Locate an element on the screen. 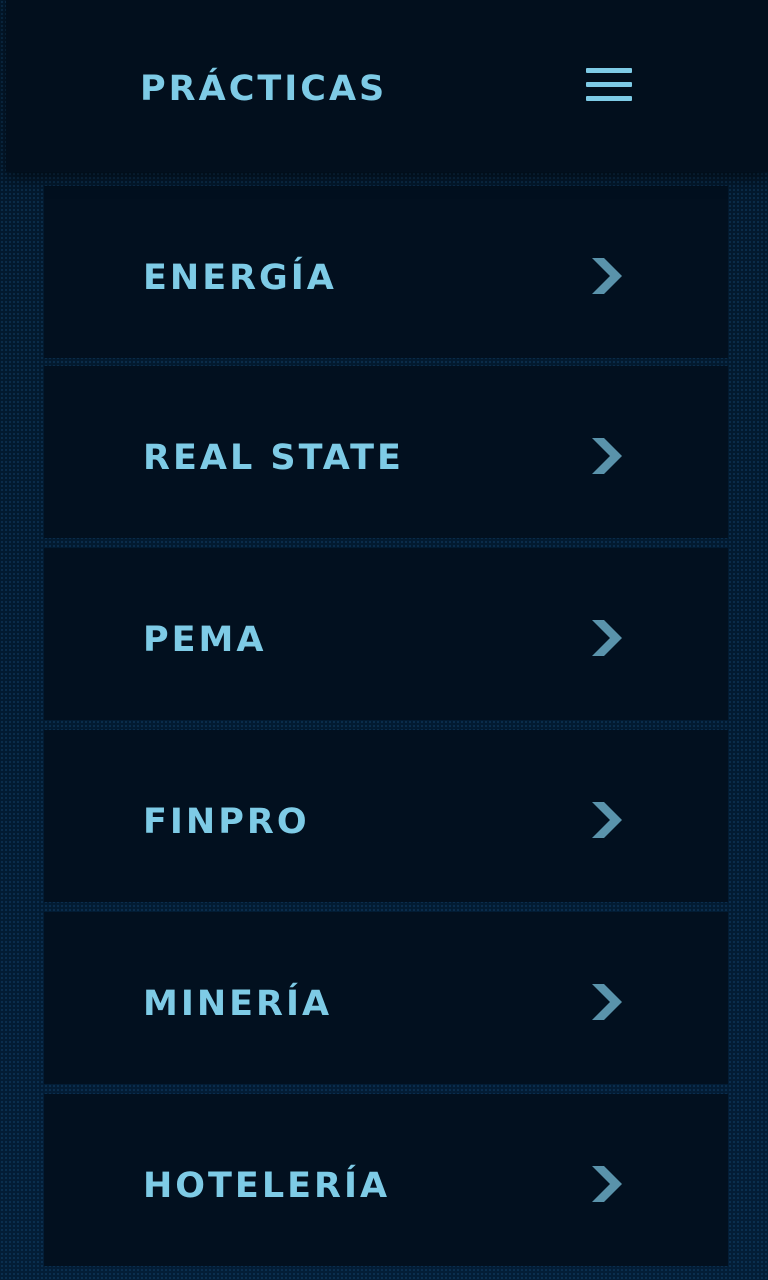 Image resolution: width=768 pixels, height=1280 pixels. list-item-hoteleria: HOTELERÍA is located at coordinates (386, 1180).